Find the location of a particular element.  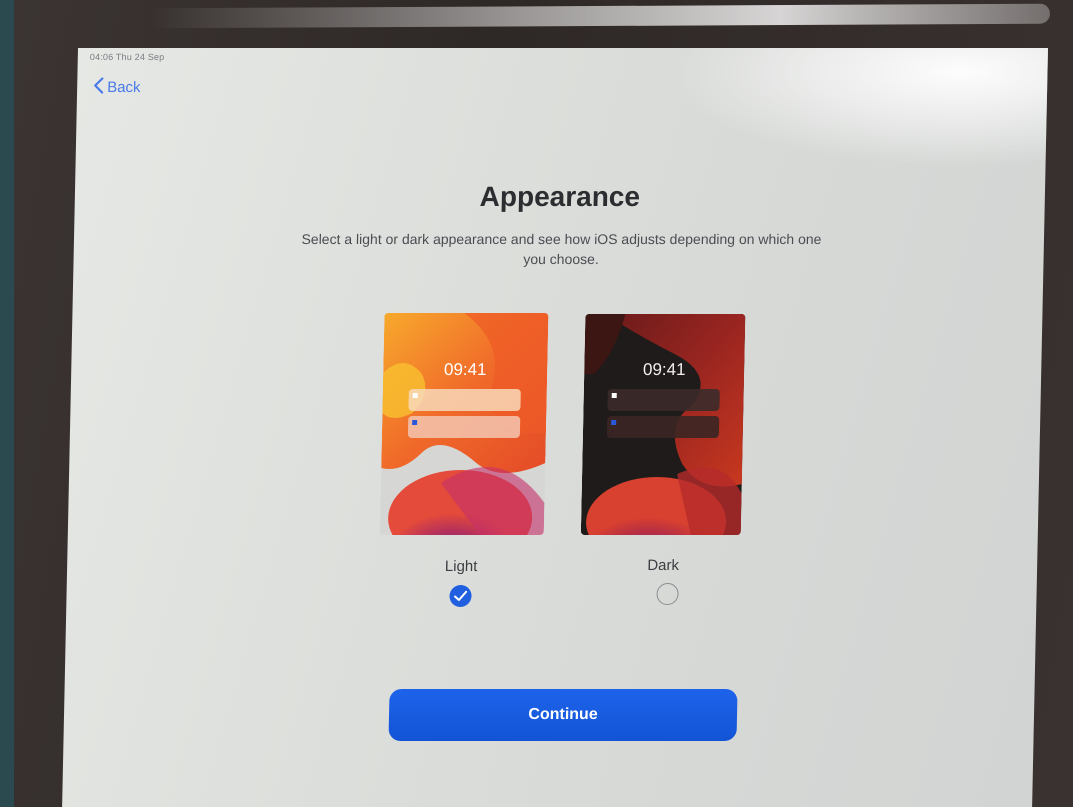

status-bar-time: 04:06 Thu 24 Sep is located at coordinates (127, 57).